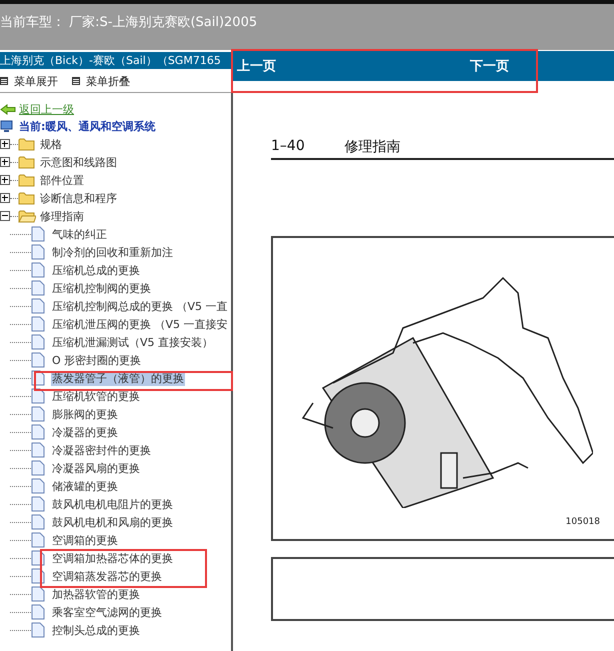 The height and width of the screenshot is (651, 614). Describe the element at coordinates (101, 450) in the screenshot. I see `tree-page-item: 冷凝器密封件的更换` at that location.